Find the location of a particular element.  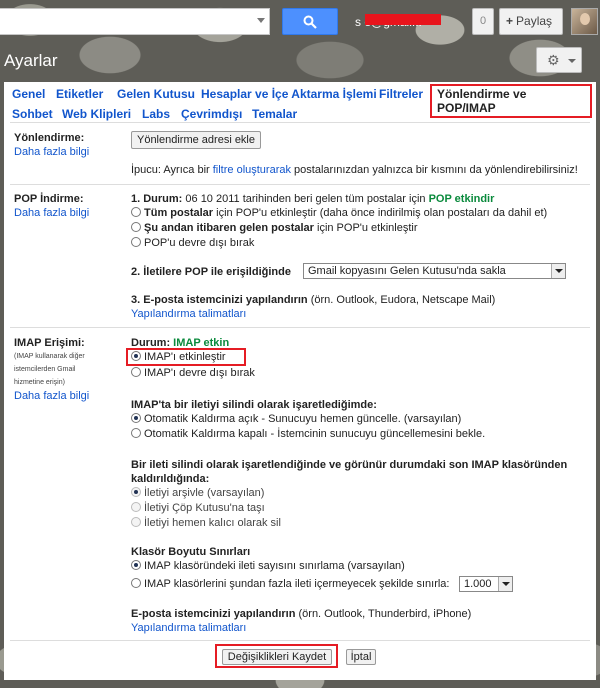

create-filter-link: filtre oluşturarak is located at coordinates (252, 170).